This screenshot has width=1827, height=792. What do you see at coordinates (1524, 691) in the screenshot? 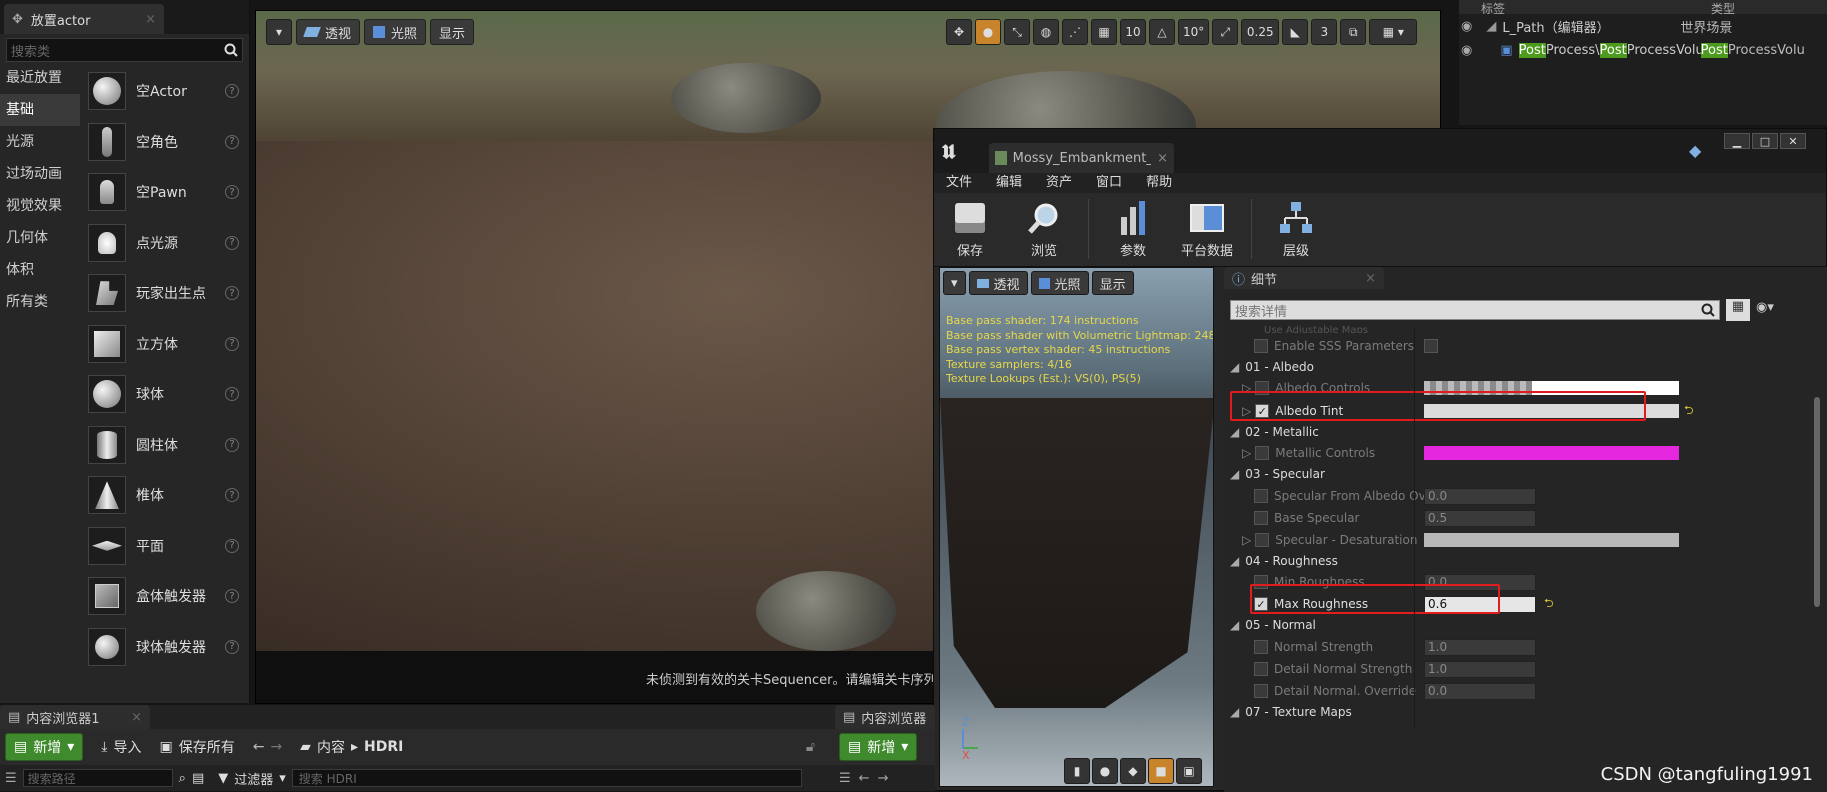
I see `param-row-detail-normal-override: Detail Normal. Override 0.0` at bounding box center [1524, 691].